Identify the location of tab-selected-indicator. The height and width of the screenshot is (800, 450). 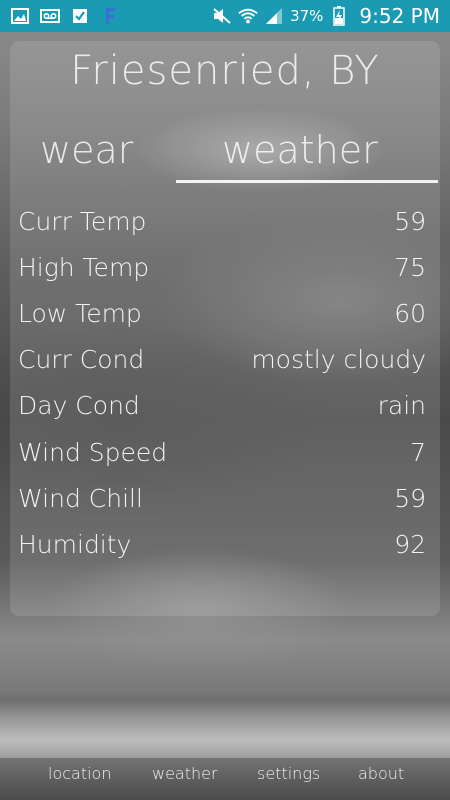
(307, 181).